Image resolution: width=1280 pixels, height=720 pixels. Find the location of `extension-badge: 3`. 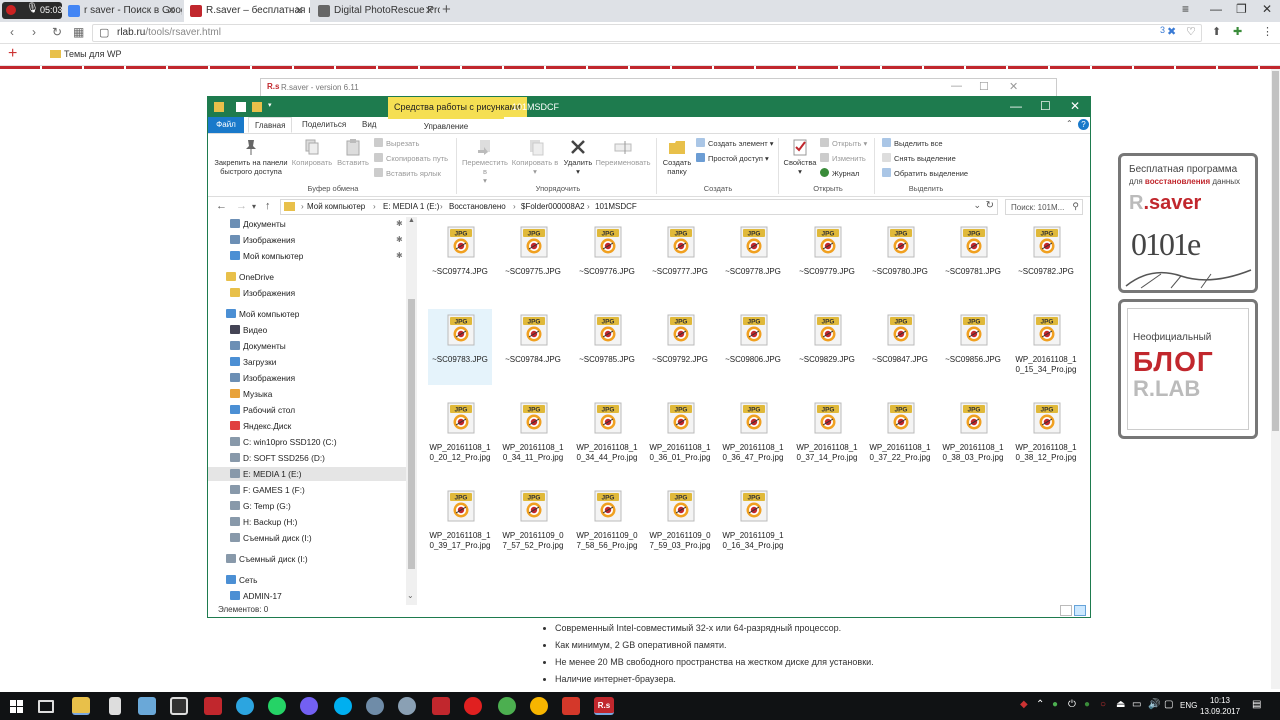

extension-badge: 3 is located at coordinates (1162, 30).